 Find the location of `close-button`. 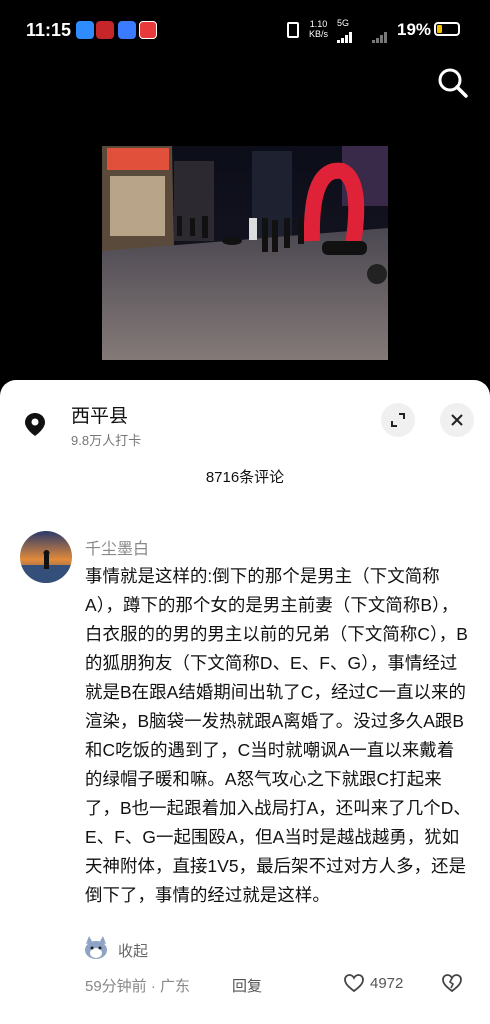

close-button is located at coordinates (457, 420).